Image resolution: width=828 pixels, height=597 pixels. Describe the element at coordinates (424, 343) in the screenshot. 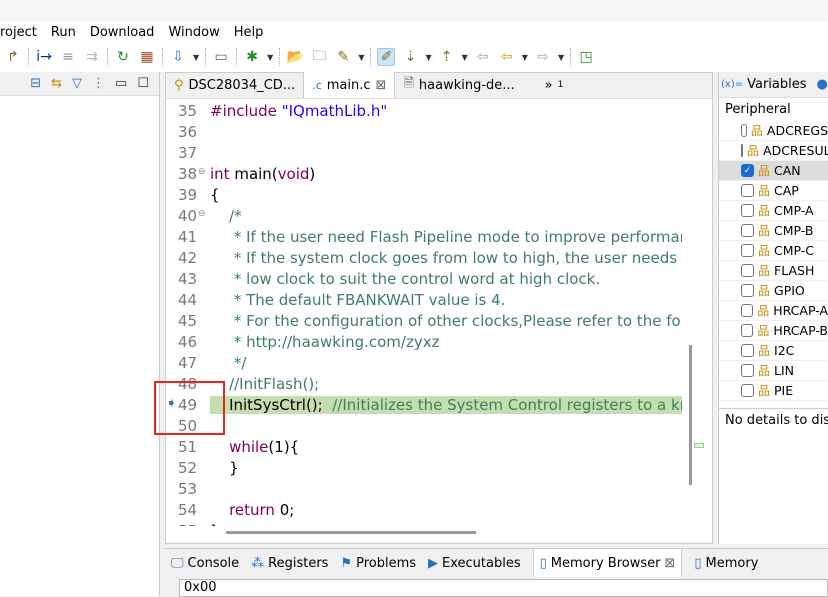

I see `code-line: 46 * http://haawking.com/zyxz` at that location.